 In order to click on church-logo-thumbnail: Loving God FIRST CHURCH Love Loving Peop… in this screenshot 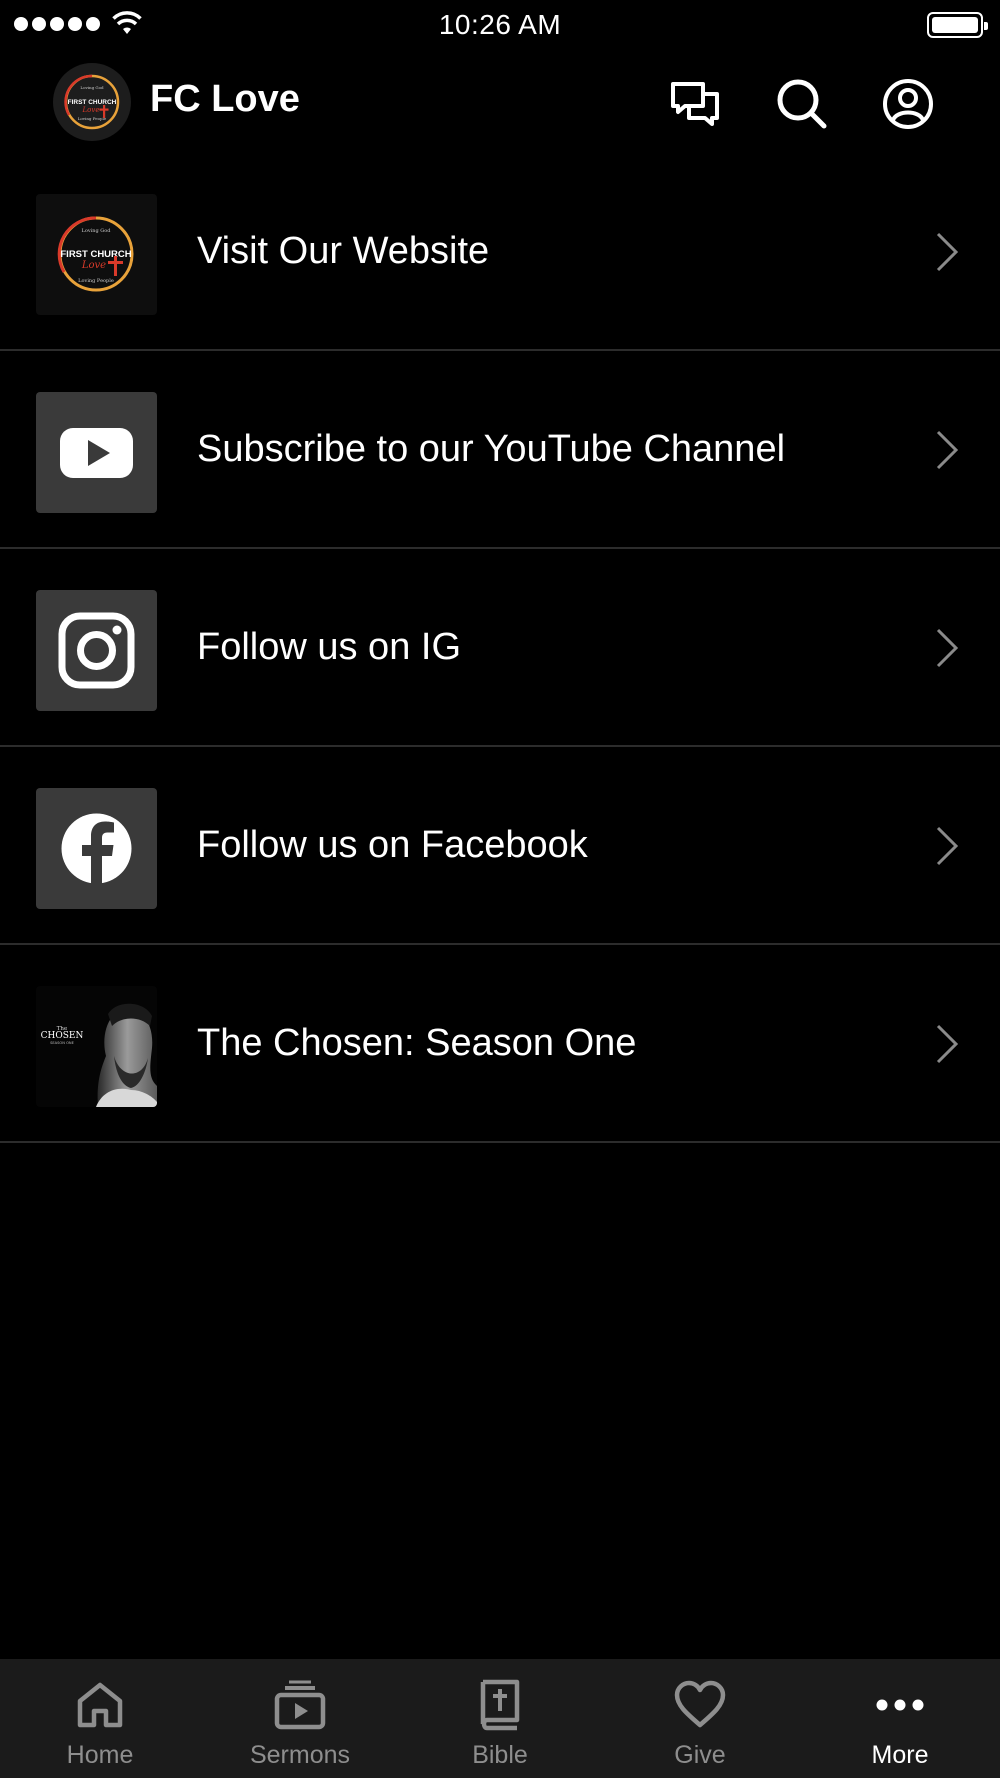, I will do `click(96, 254)`.